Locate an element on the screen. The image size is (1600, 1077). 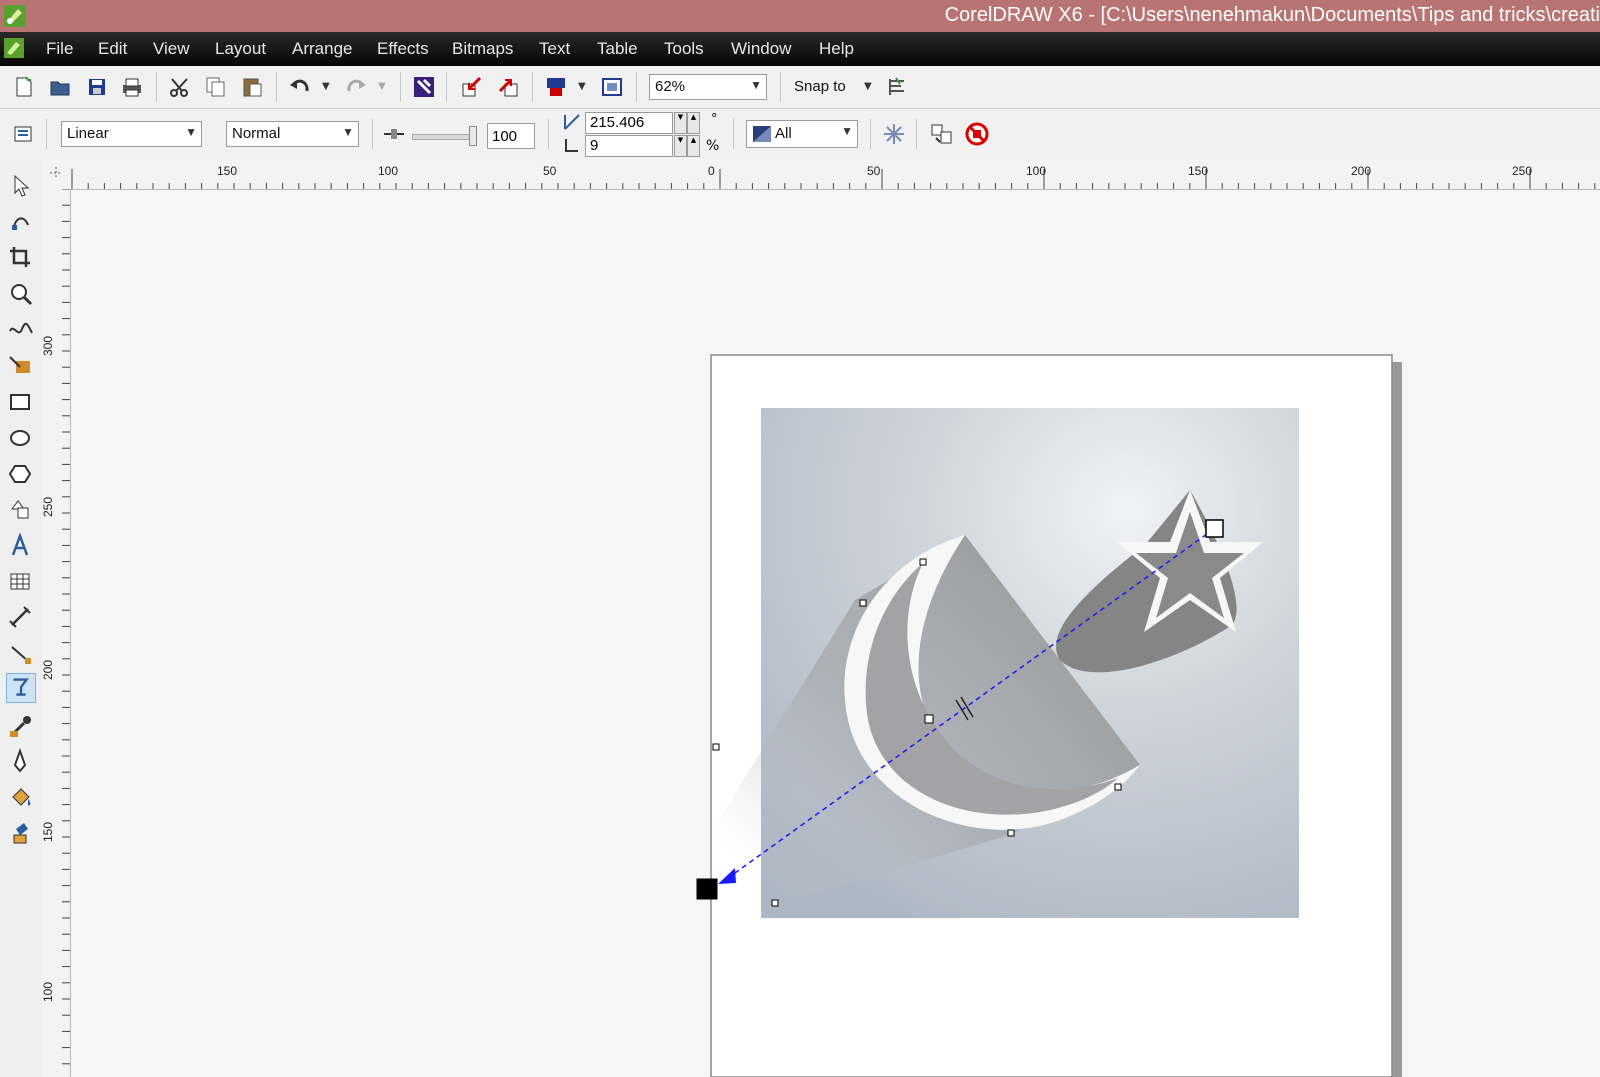
edge-pad-spinner: ▼ is located at coordinates (680, 146).